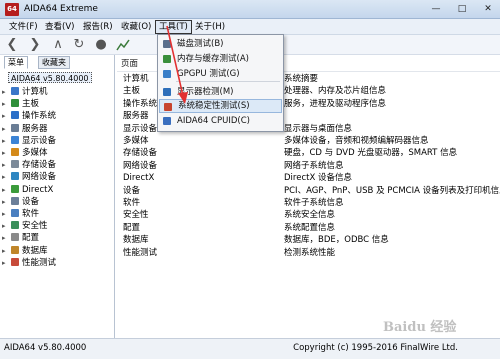 This screenshot has height=359, width=500. Describe the element at coordinates (25, 153) in the screenshot. I see `tree-item: ▸ 多媒体` at that location.